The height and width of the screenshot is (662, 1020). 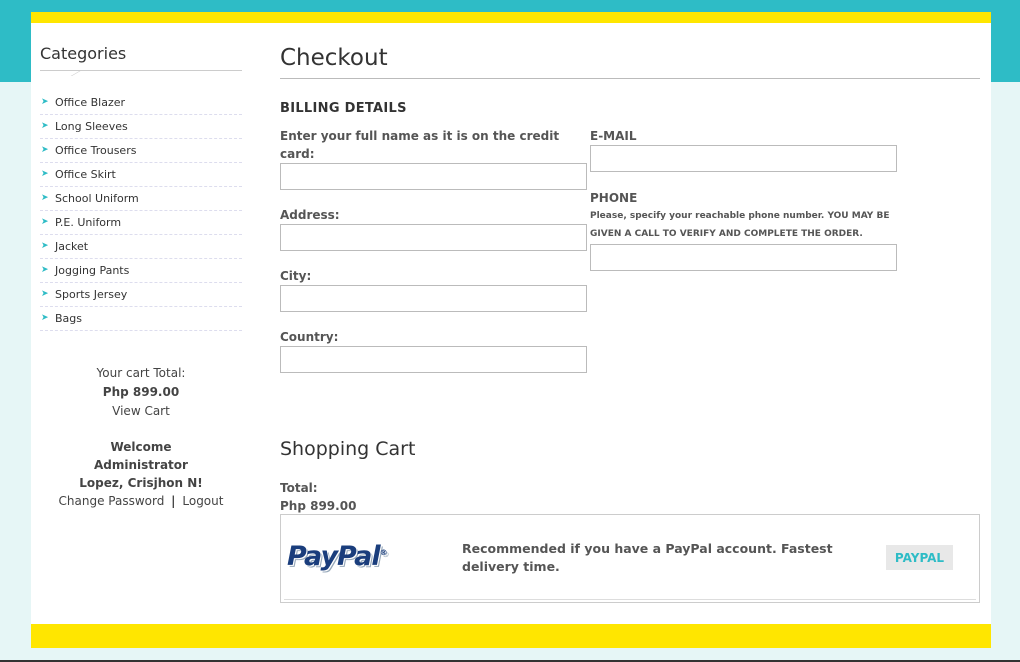 I want to click on phone-field, so click(x=743, y=257).